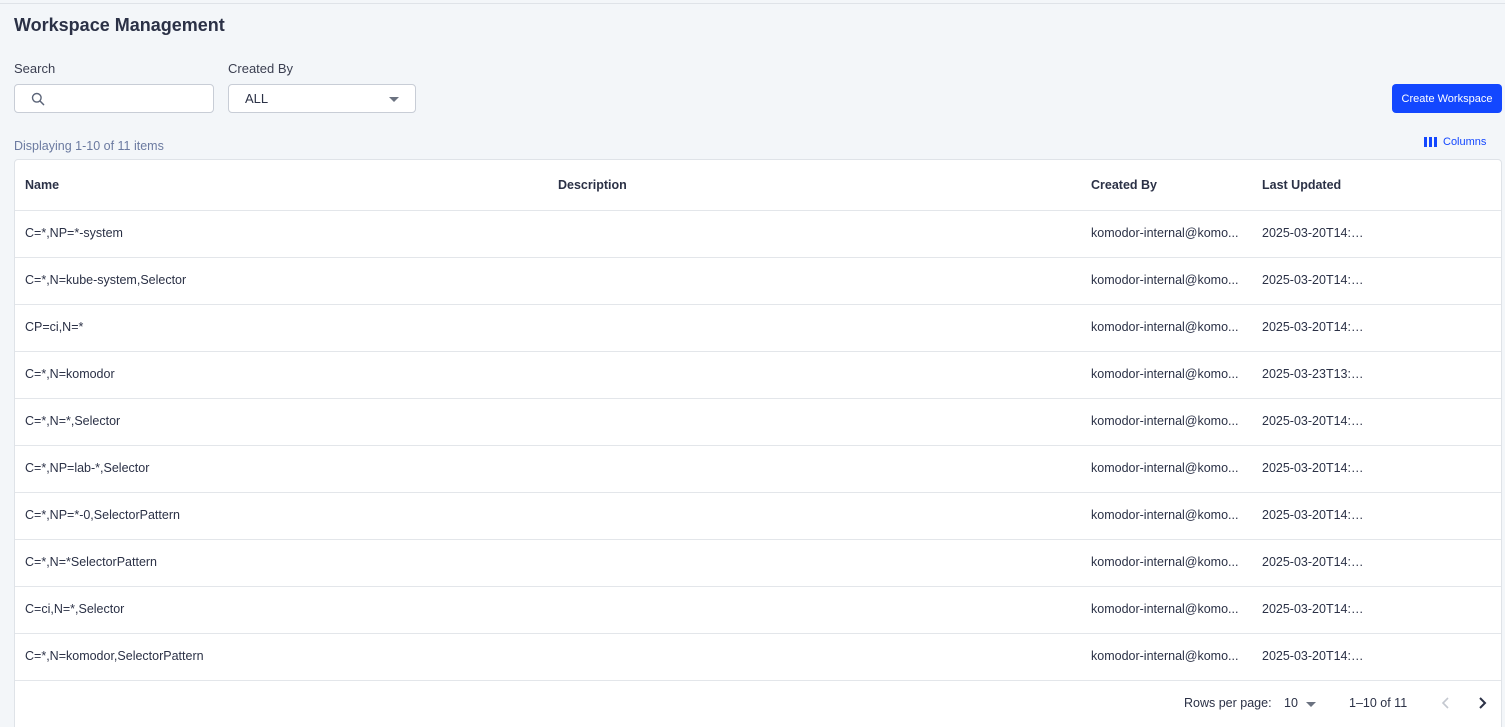 The width and height of the screenshot is (1505, 727). Describe the element at coordinates (1291, 703) in the screenshot. I see `rows-per-page-value: 10` at that location.